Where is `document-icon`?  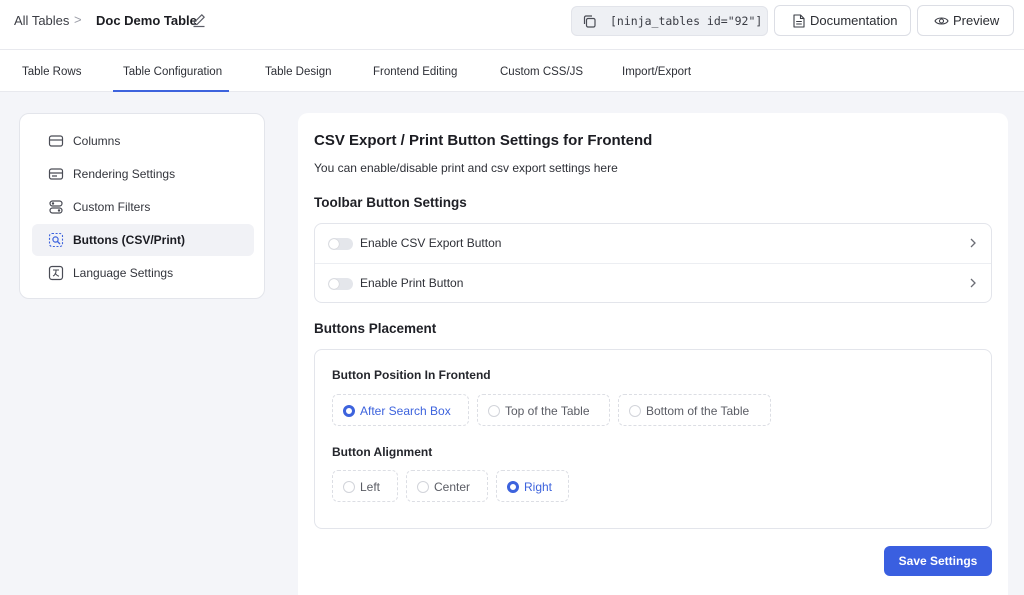
document-icon is located at coordinates (799, 21).